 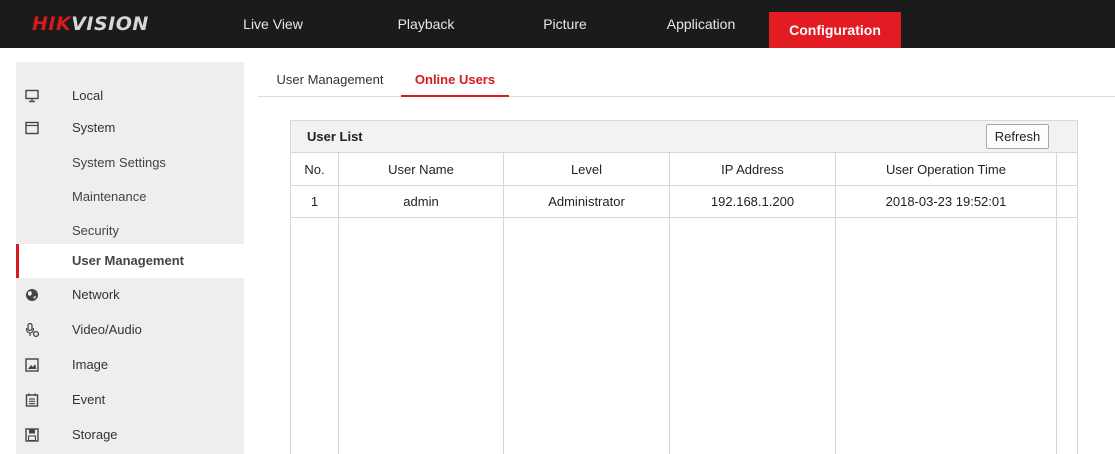 What do you see at coordinates (32, 400) in the screenshot?
I see `calendar-icon` at bounding box center [32, 400].